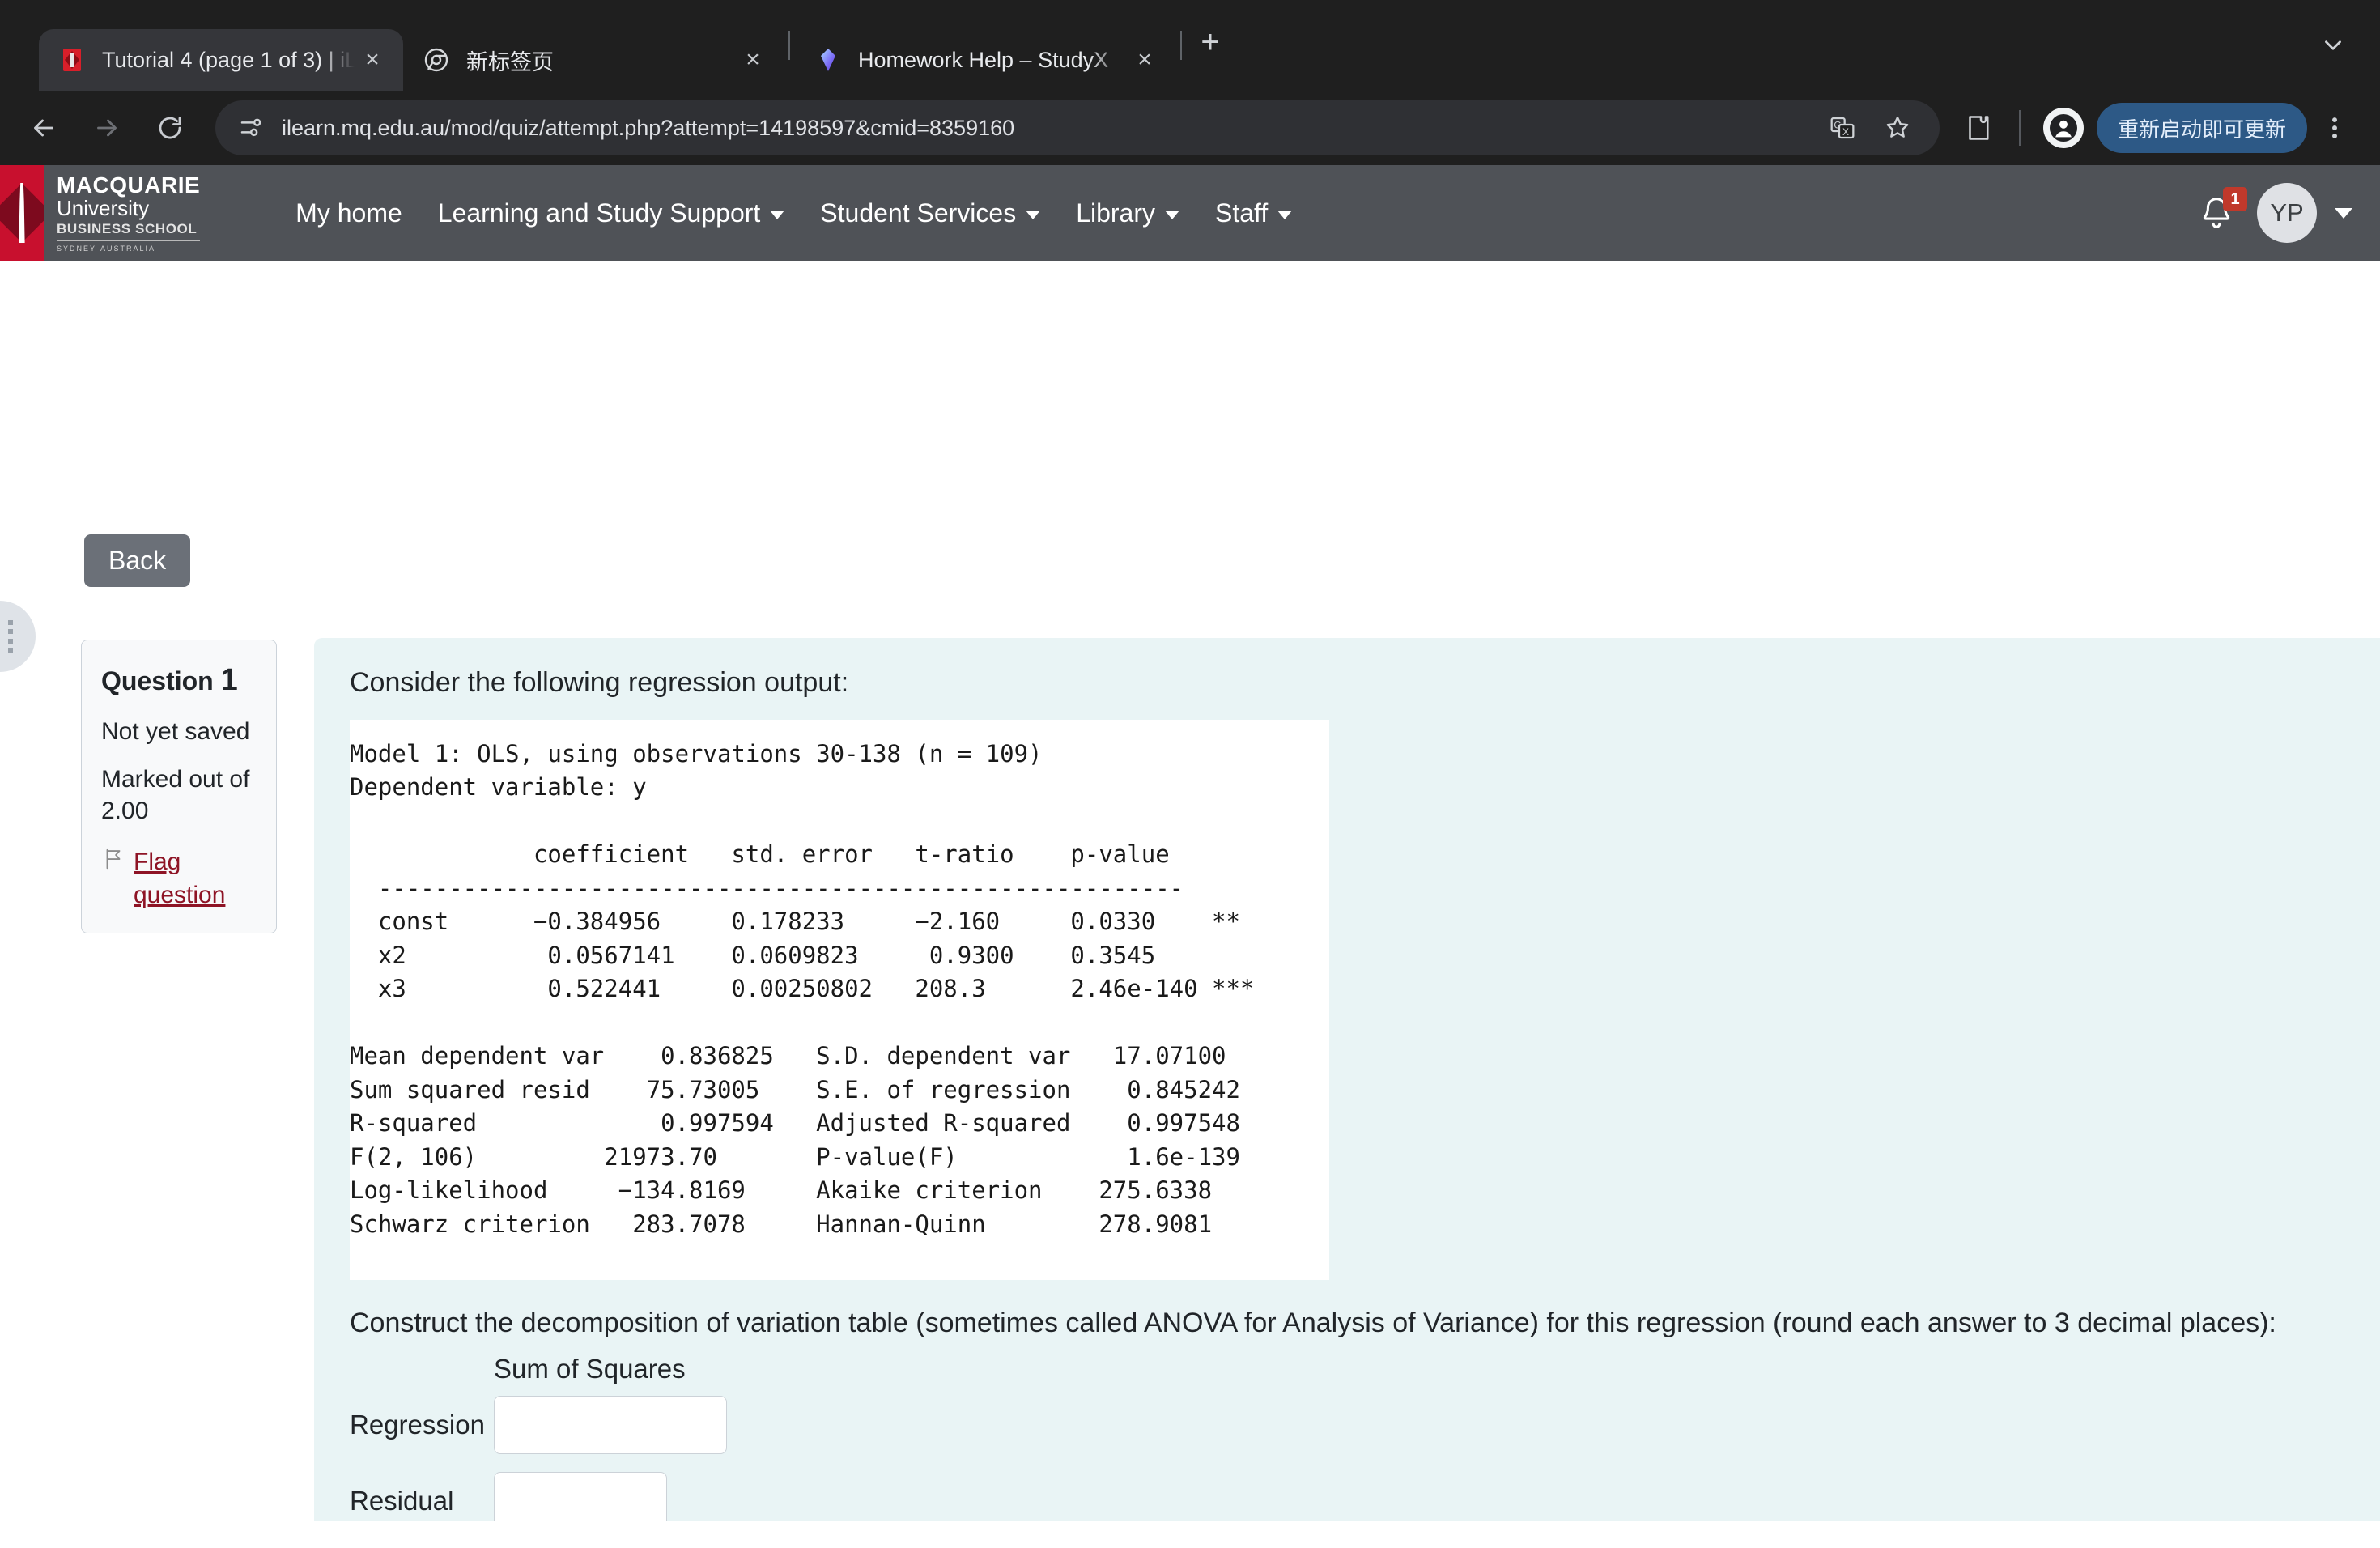 The height and width of the screenshot is (1548, 2380). Describe the element at coordinates (919, 213) in the screenshot. I see `nav-item-label: Student Services` at that location.